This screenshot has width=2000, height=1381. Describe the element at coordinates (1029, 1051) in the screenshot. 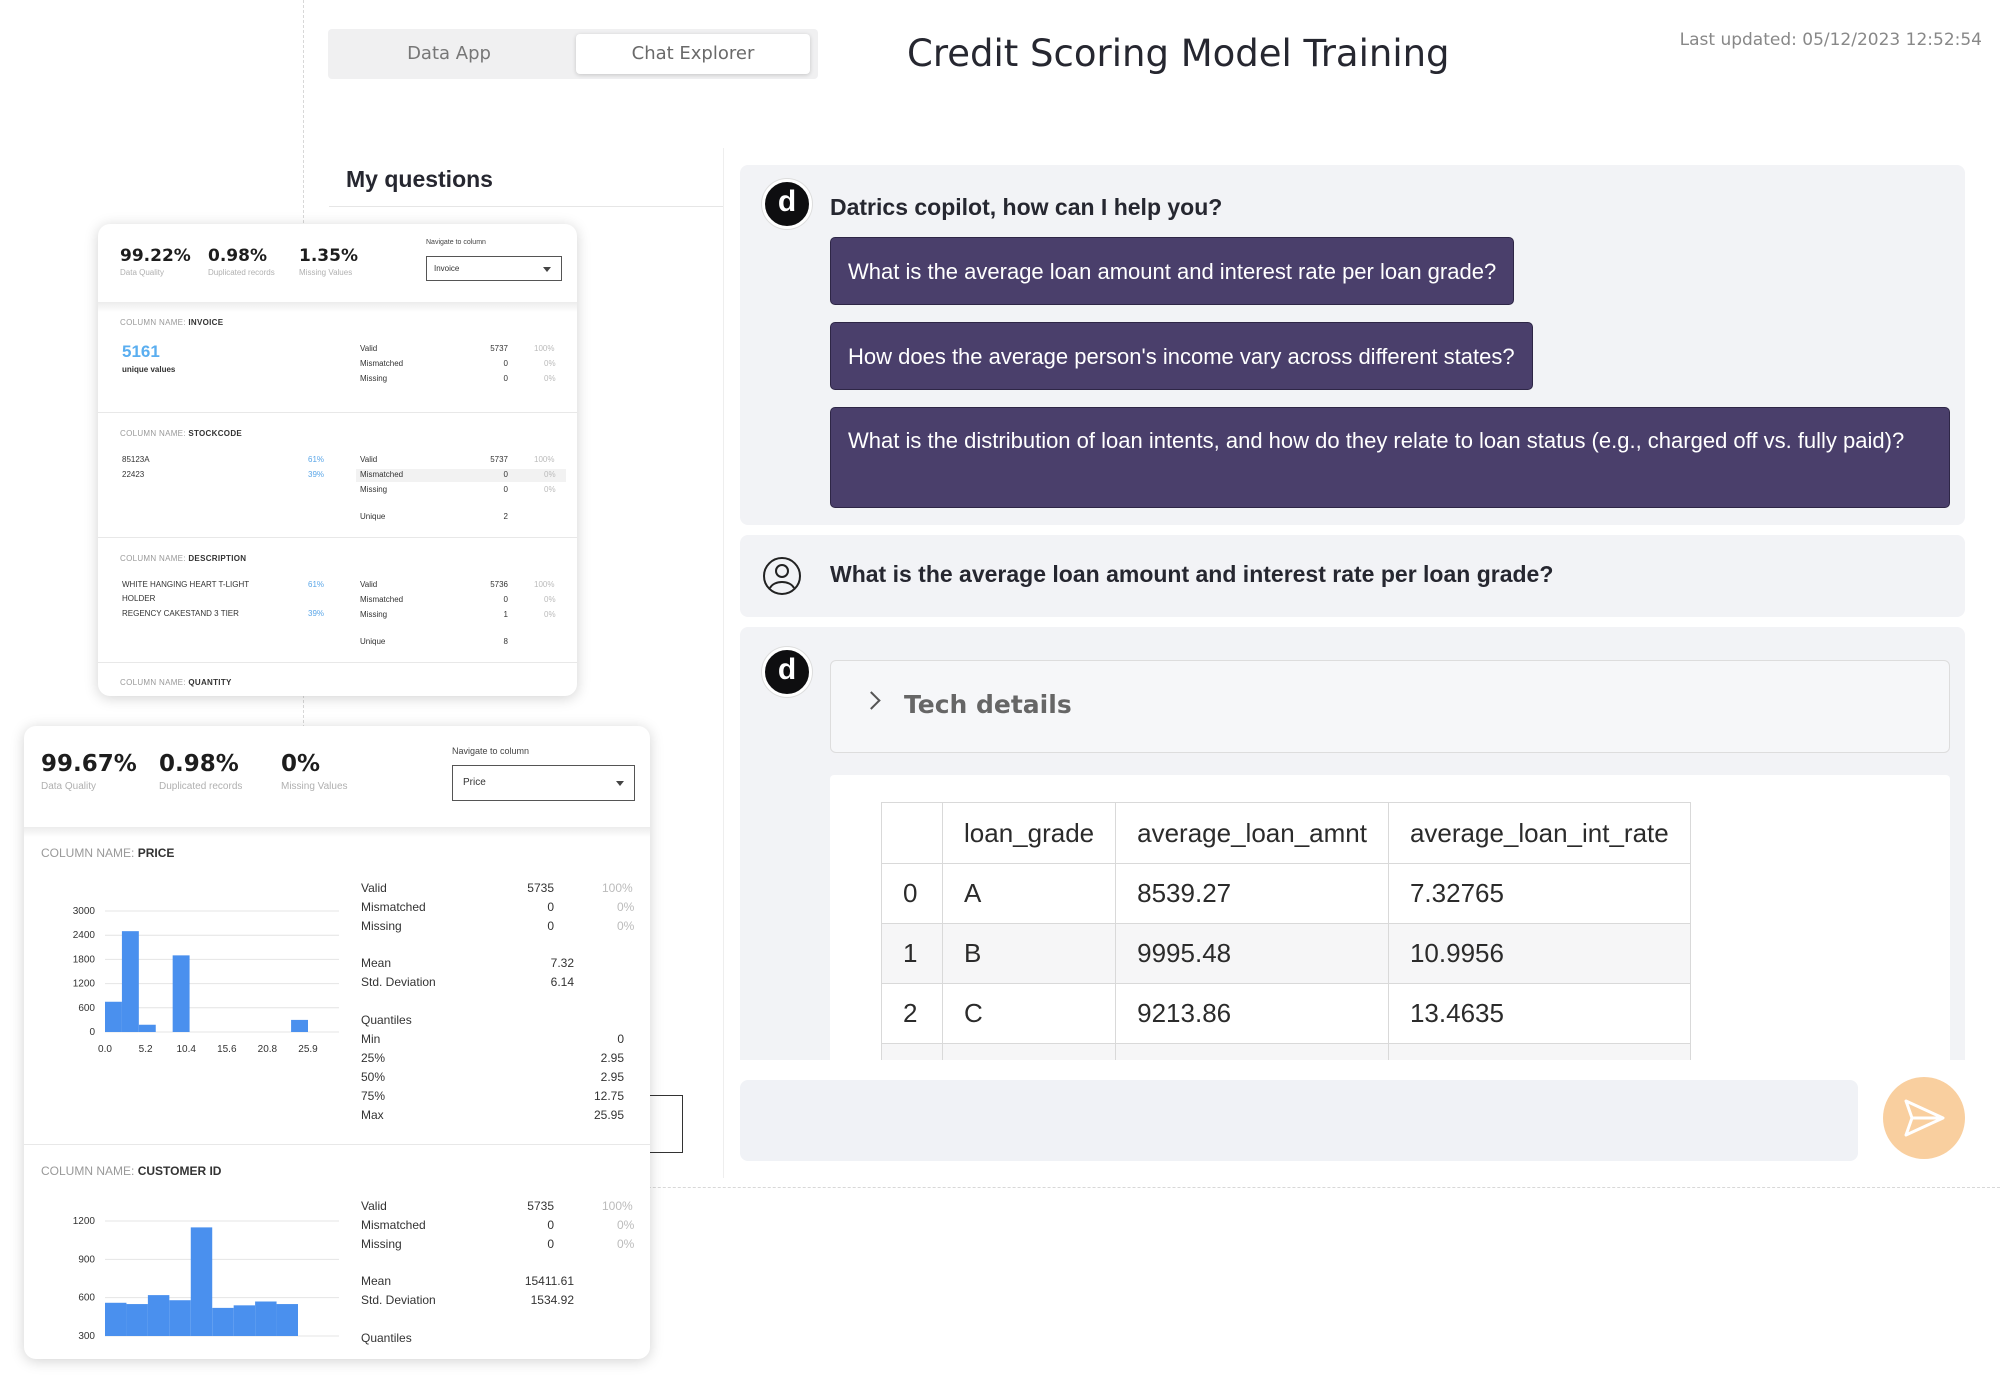

I see `table-cell` at that location.